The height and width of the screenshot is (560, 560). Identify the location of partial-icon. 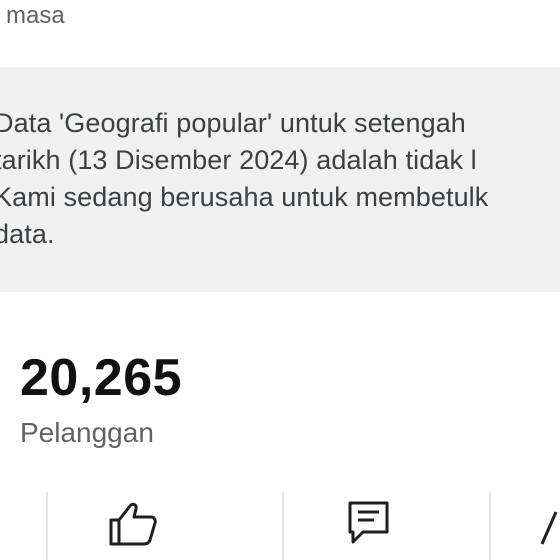
(549, 528).